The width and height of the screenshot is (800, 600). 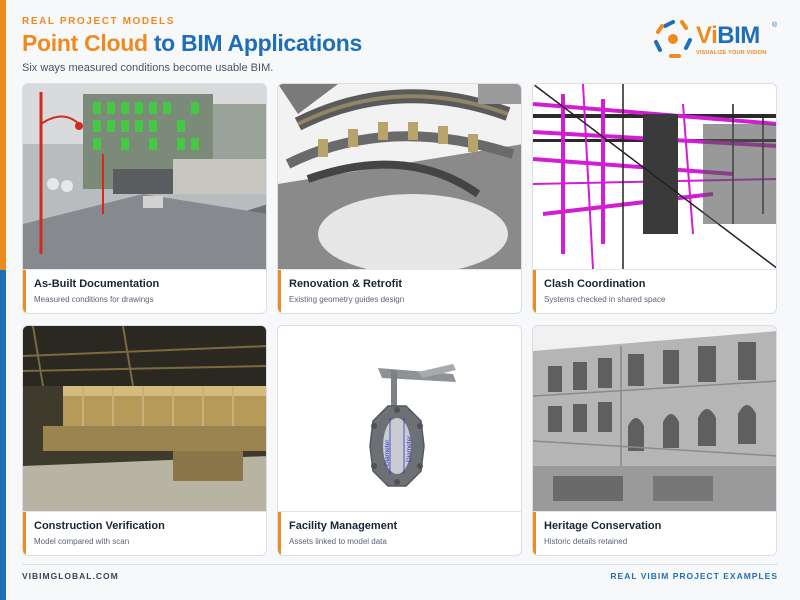 What do you see at coordinates (347, 299) in the screenshot?
I see `card-subtitle: Existing geometry guides design` at bounding box center [347, 299].